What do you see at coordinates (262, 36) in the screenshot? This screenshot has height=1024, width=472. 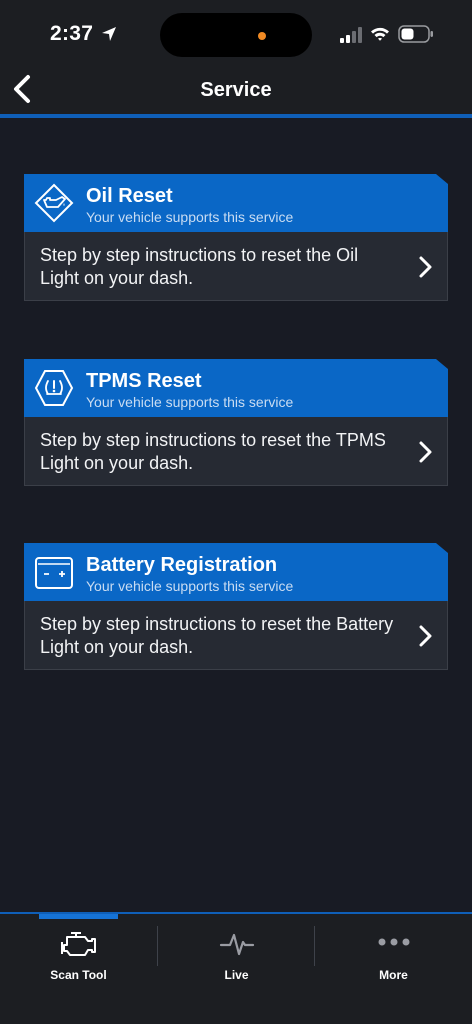 I see `privacy-indicator` at bounding box center [262, 36].